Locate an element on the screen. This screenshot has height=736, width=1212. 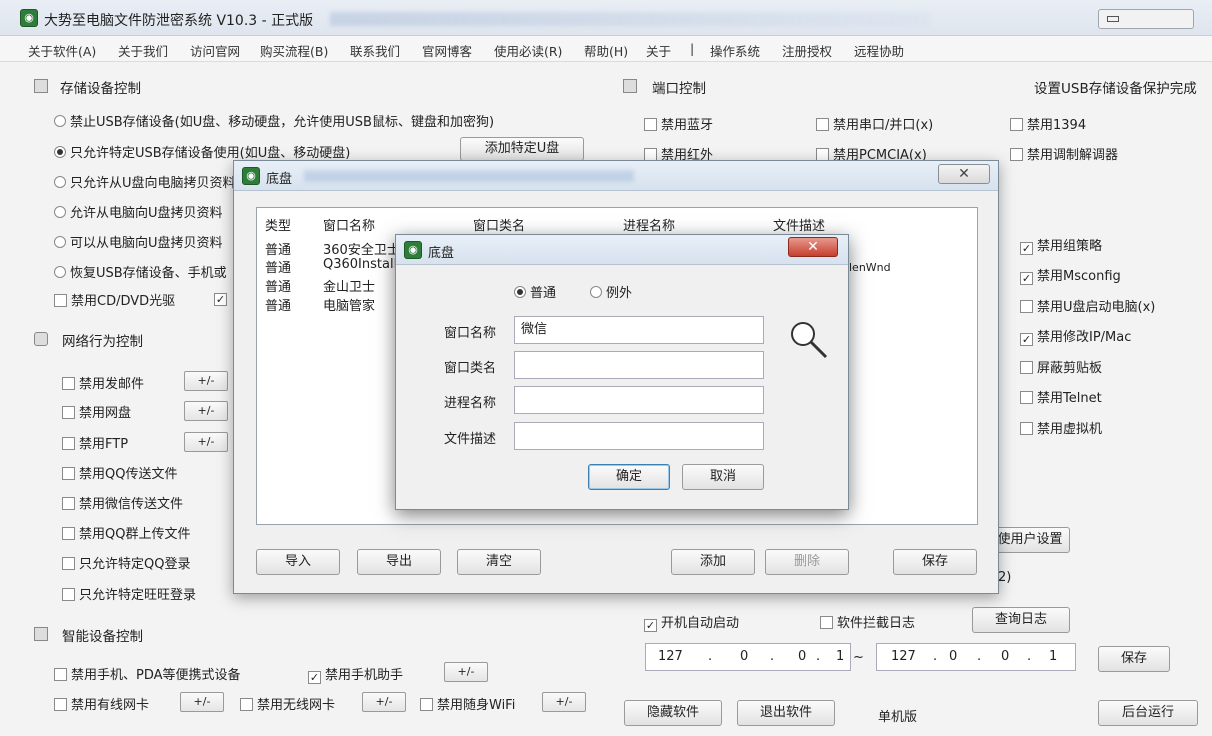
ip-to-input: 127 . 0 . 0 . 1 is located at coordinates (976, 657).